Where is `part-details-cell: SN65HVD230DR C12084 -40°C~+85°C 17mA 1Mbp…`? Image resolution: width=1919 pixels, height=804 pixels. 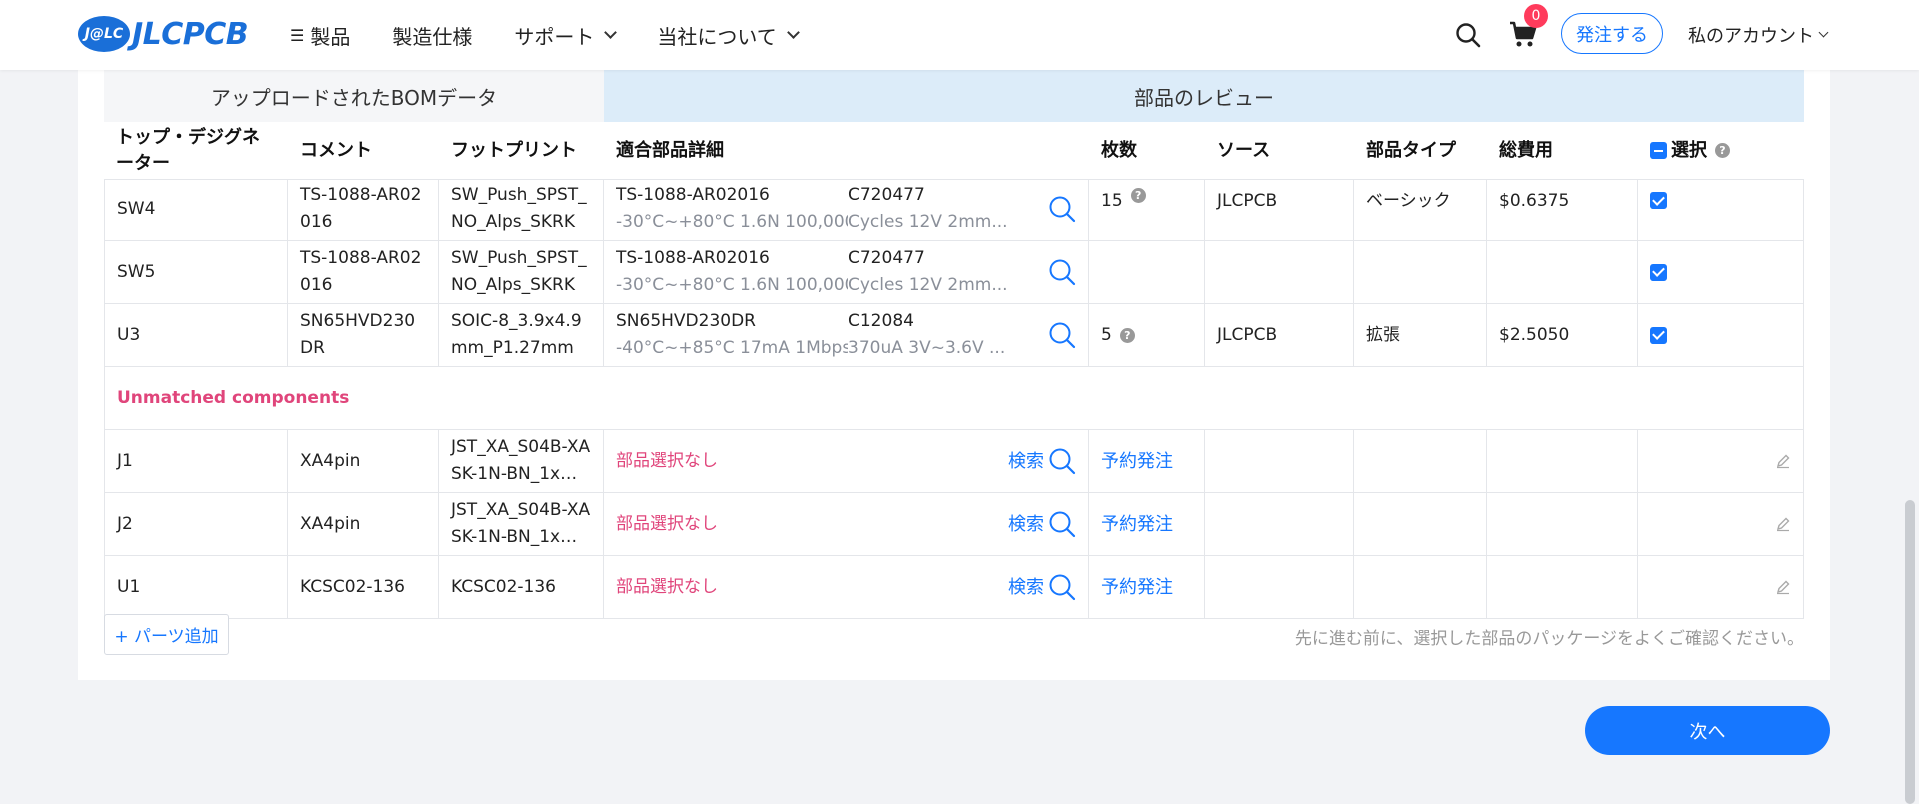
part-details-cell: SN65HVD230DR C12084 -40°C~+85°C 17mA 1Mbp… is located at coordinates (846, 335).